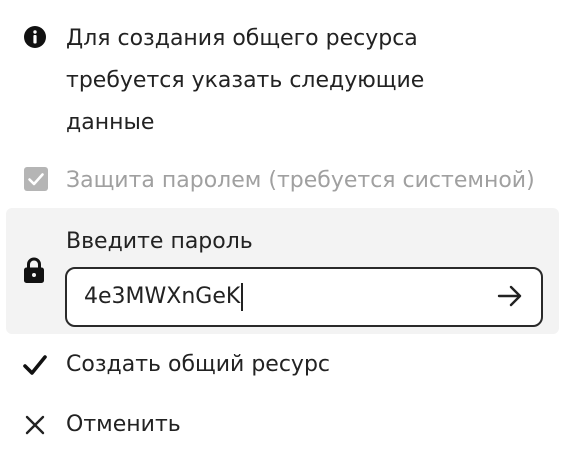 This screenshot has width=566, height=461. I want to click on notice-line-3: данные, so click(110, 122).